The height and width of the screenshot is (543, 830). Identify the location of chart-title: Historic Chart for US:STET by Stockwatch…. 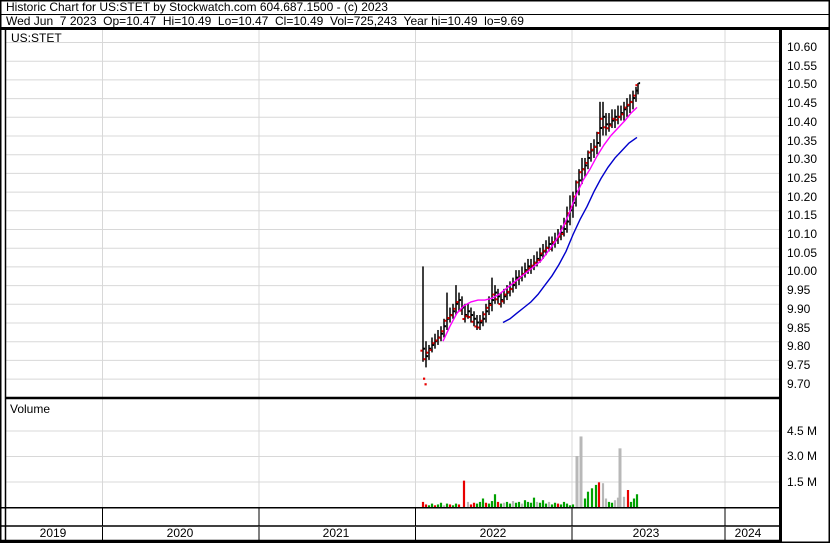
(197, 7).